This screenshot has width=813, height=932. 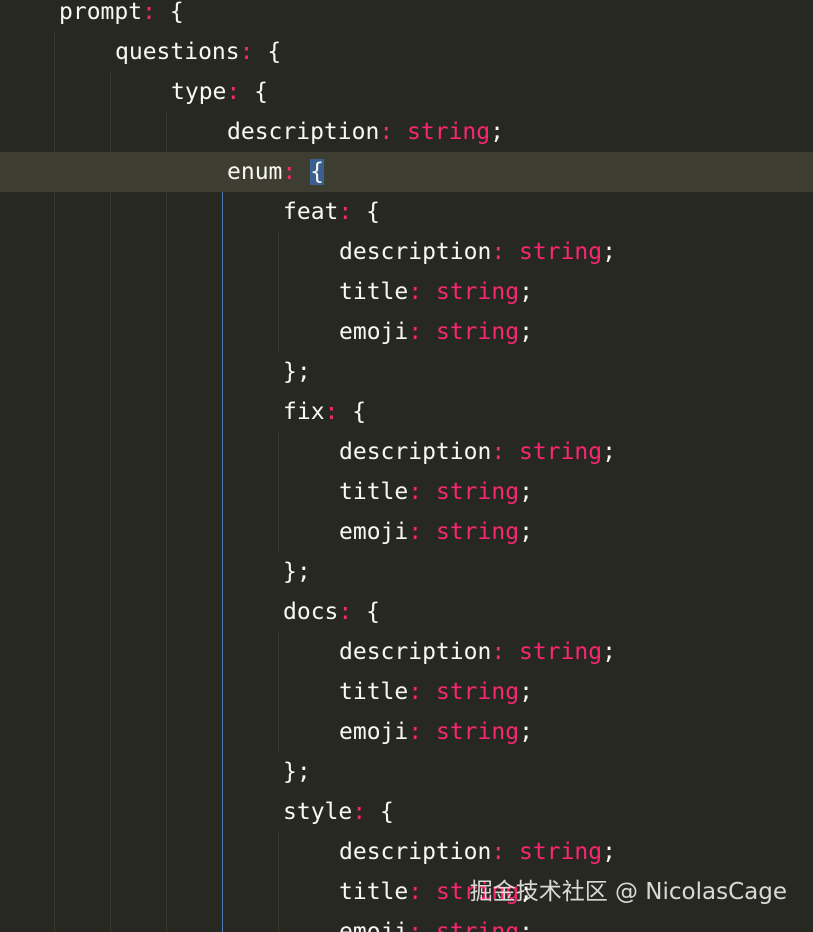 What do you see at coordinates (406, 212) in the screenshot?
I see `code-line: feat: {` at bounding box center [406, 212].